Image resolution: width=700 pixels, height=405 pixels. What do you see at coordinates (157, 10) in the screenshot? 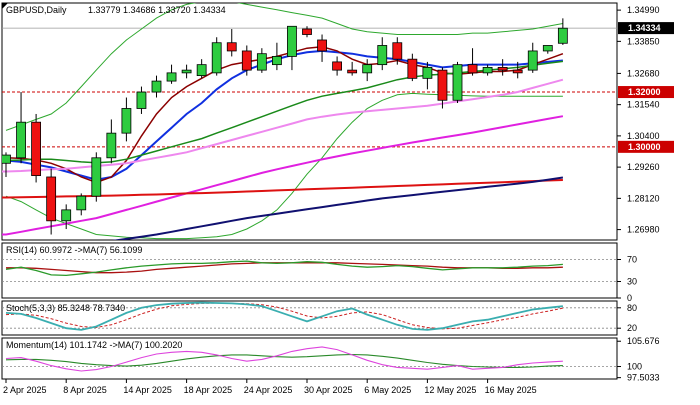
I see `ohlc-label: 1.33779 1.34686 1.33720 1.34334` at bounding box center [157, 10].